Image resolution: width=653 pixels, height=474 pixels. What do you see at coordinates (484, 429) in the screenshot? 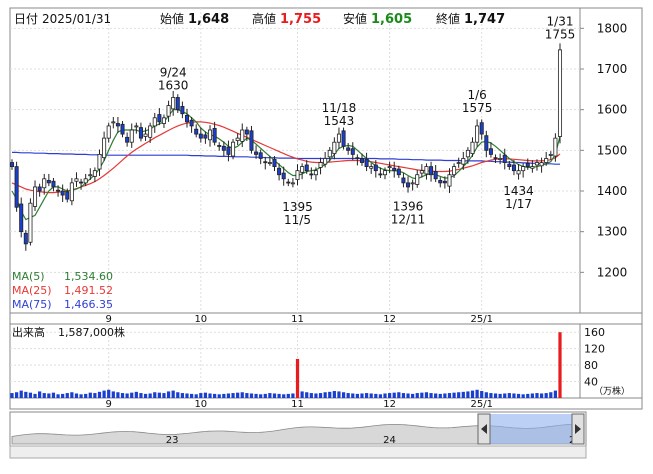
I see `overview-left-handle` at bounding box center [484, 429].